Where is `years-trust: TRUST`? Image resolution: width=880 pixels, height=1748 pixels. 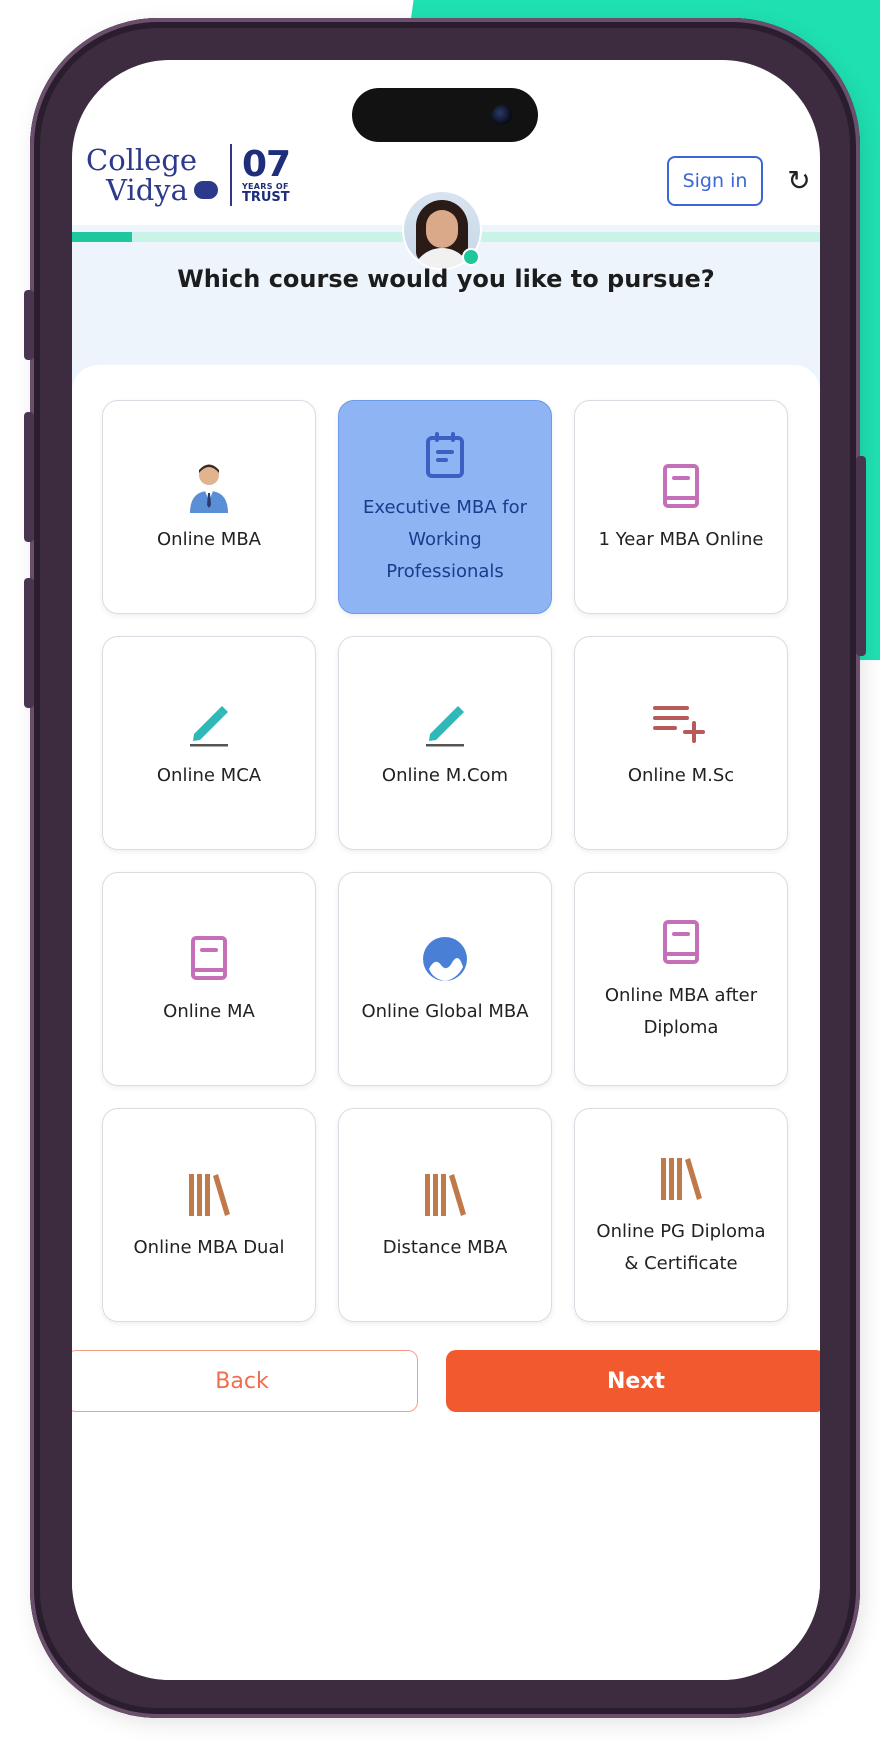 years-trust: TRUST is located at coordinates (265, 197).